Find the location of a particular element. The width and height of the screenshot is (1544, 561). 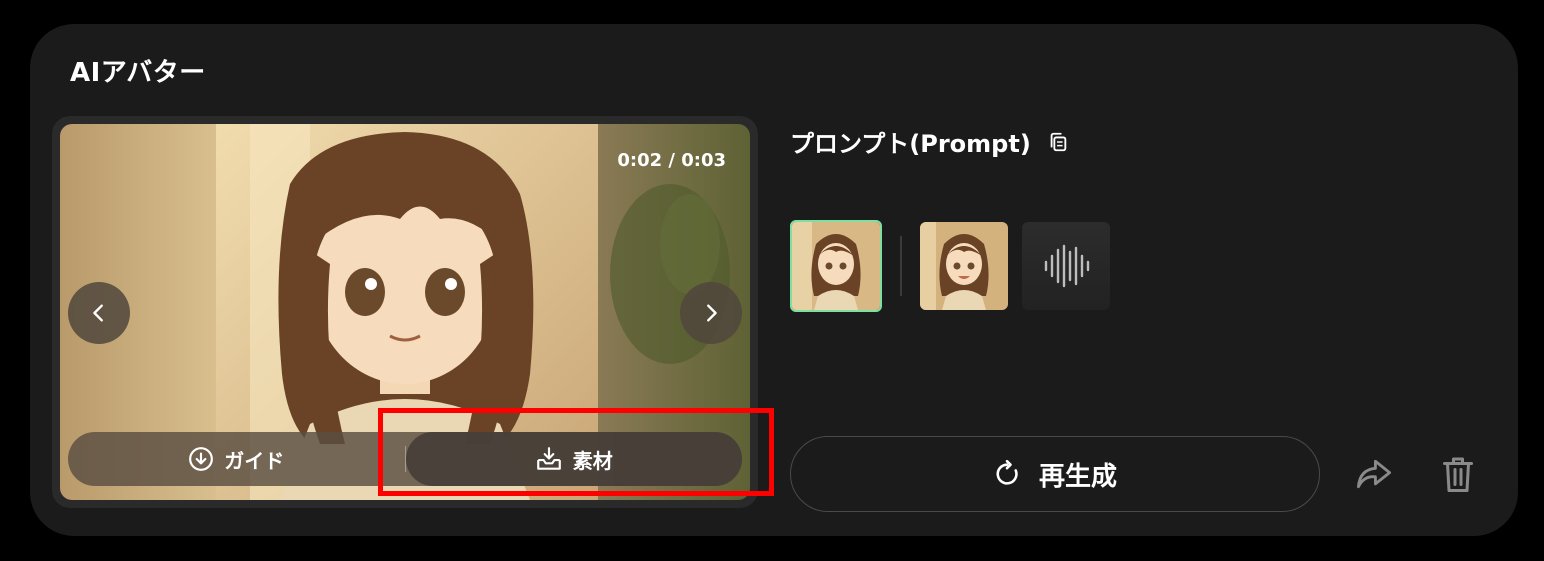

action-bar: ガイド 素材 is located at coordinates (405, 459).